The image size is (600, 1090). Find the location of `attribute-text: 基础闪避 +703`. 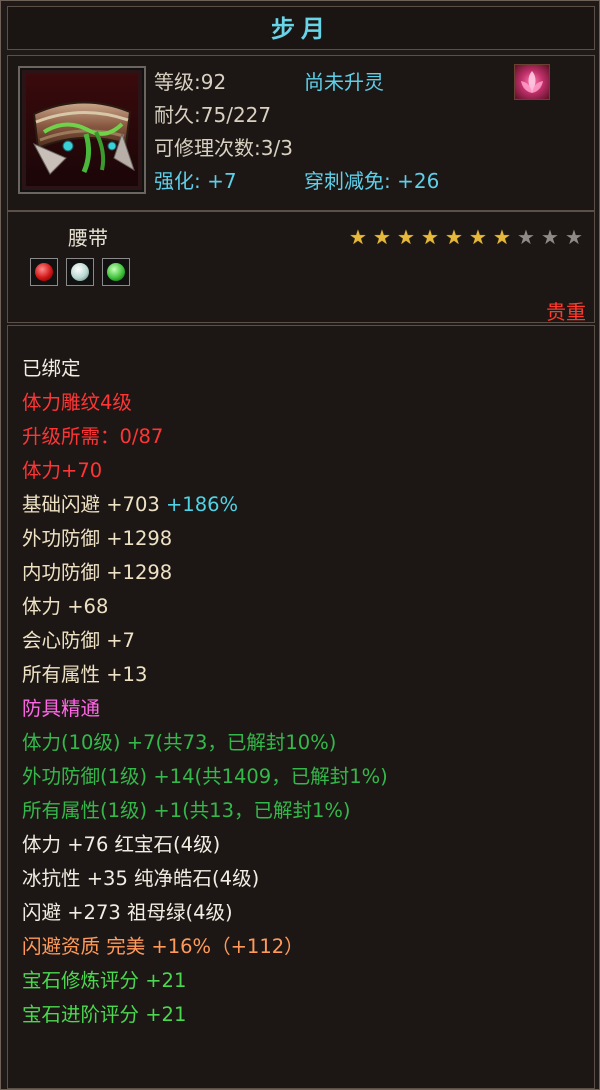

attribute-text: 基础闪避 +703 is located at coordinates (94, 504).